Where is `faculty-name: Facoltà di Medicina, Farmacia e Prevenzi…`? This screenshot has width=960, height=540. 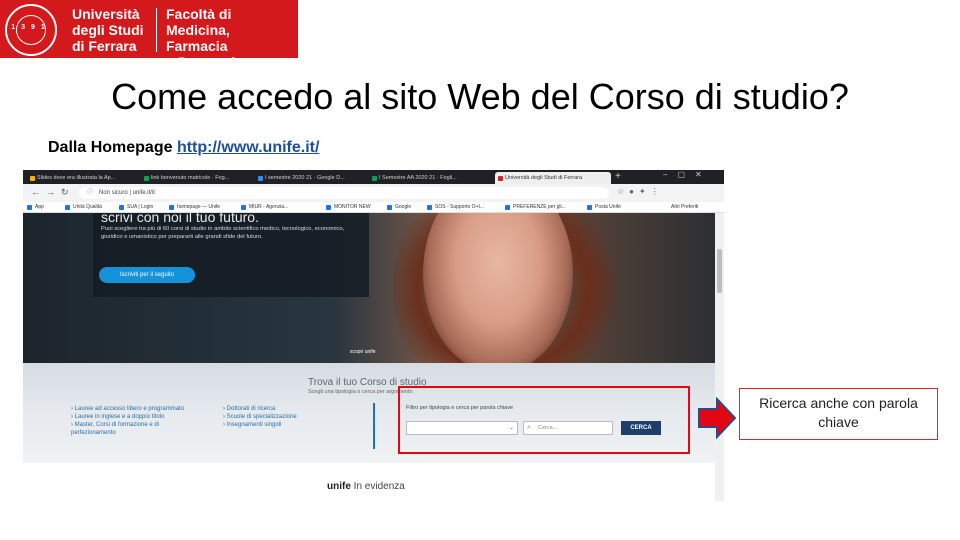 faculty-name: Facoltà di Medicina, Farmacia e Prevenzi… is located at coordinates (213, 38).